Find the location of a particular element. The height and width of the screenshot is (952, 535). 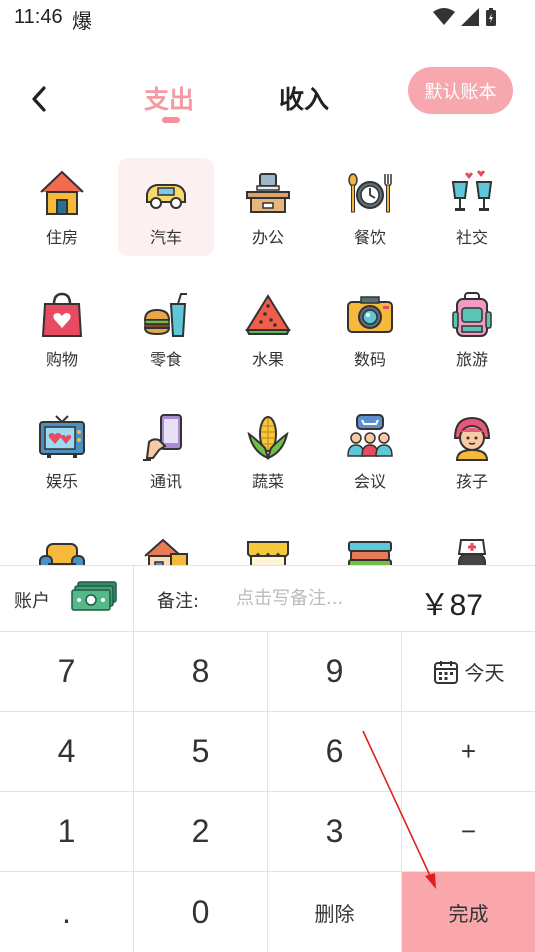

dining-plate-icon is located at coordinates (370, 193).